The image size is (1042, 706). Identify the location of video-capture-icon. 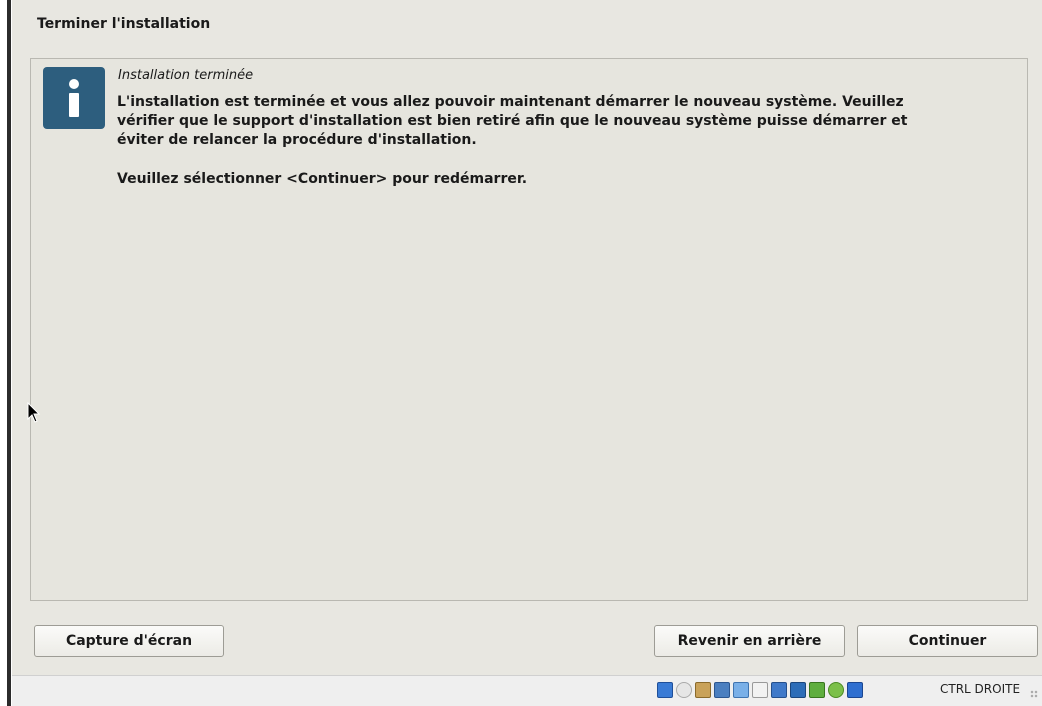
(798, 690).